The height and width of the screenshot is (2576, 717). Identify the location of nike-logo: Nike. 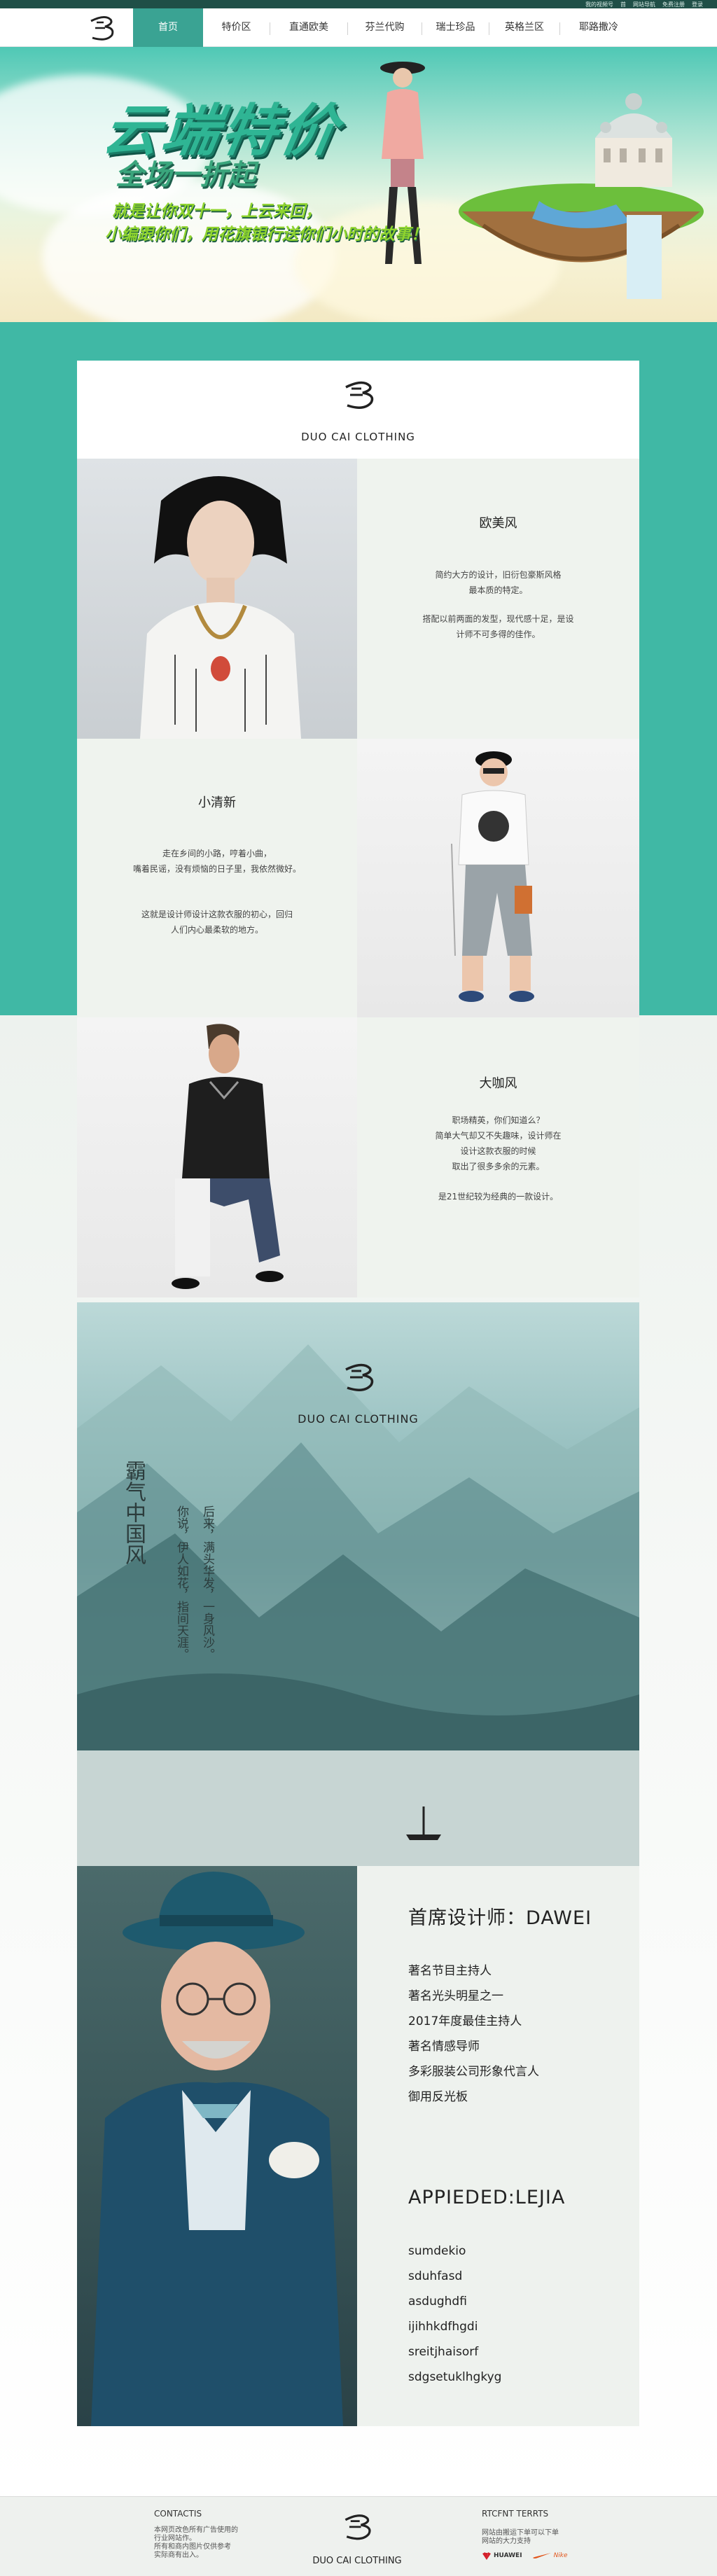
(550, 2555).